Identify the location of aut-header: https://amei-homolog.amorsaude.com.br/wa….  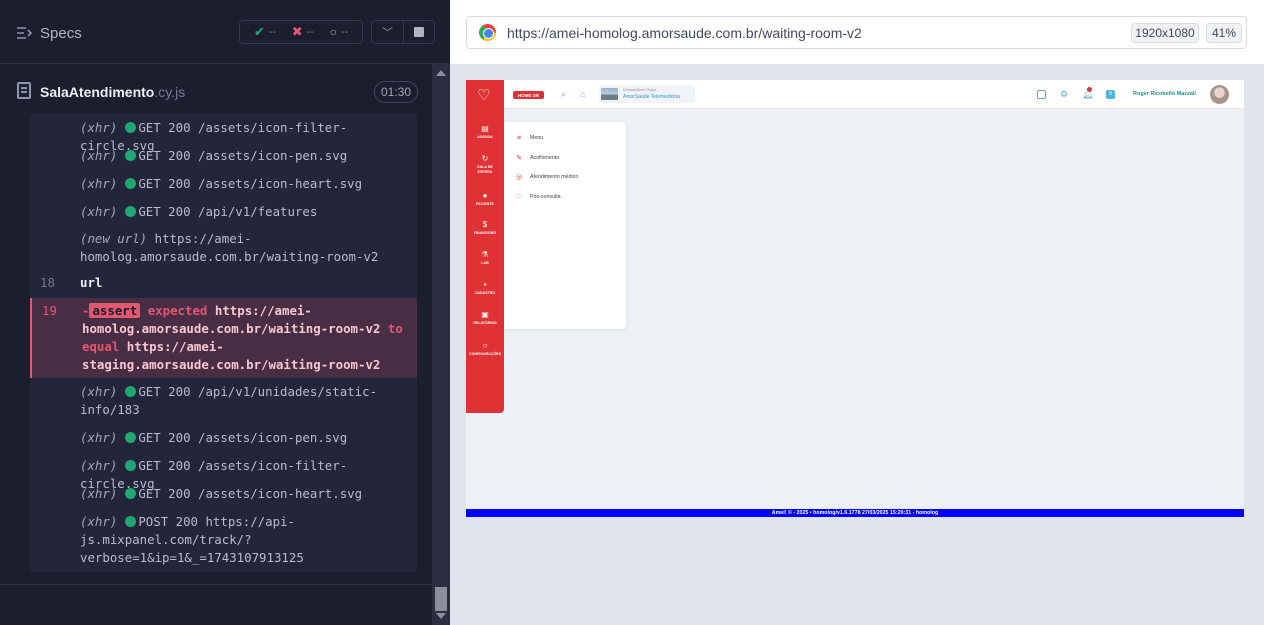
(857, 32).